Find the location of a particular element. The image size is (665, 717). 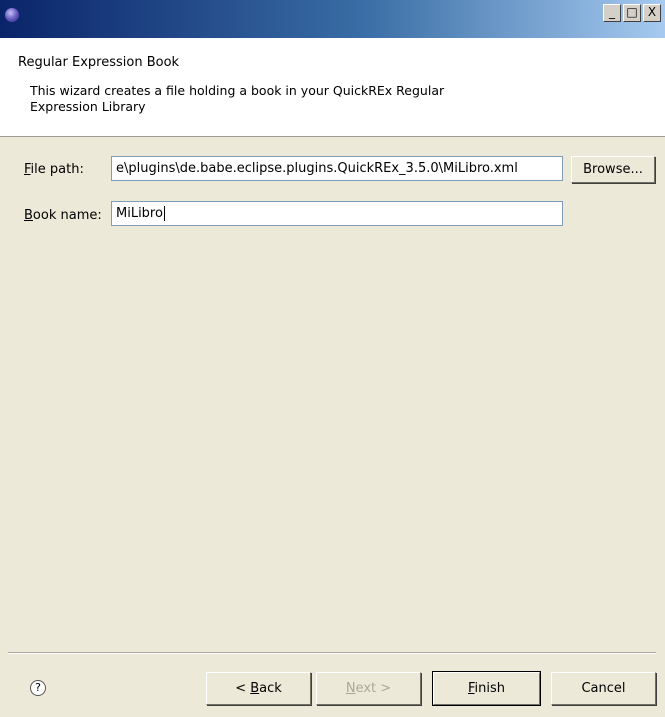

finish-button: Finish is located at coordinates (486, 688).